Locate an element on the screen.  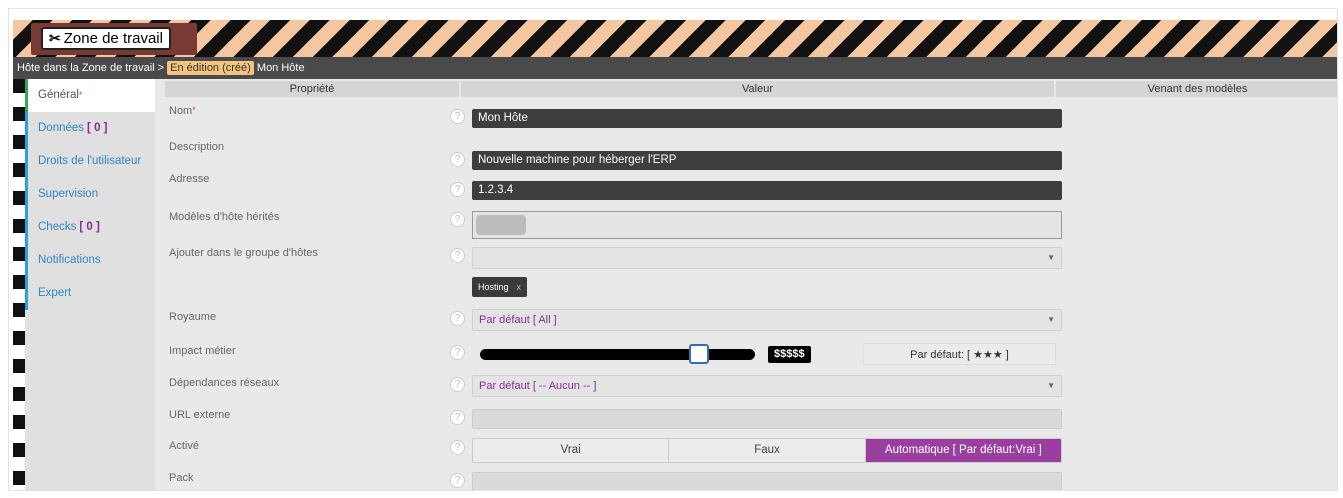
impact-value: $$$$$ is located at coordinates (789, 354).